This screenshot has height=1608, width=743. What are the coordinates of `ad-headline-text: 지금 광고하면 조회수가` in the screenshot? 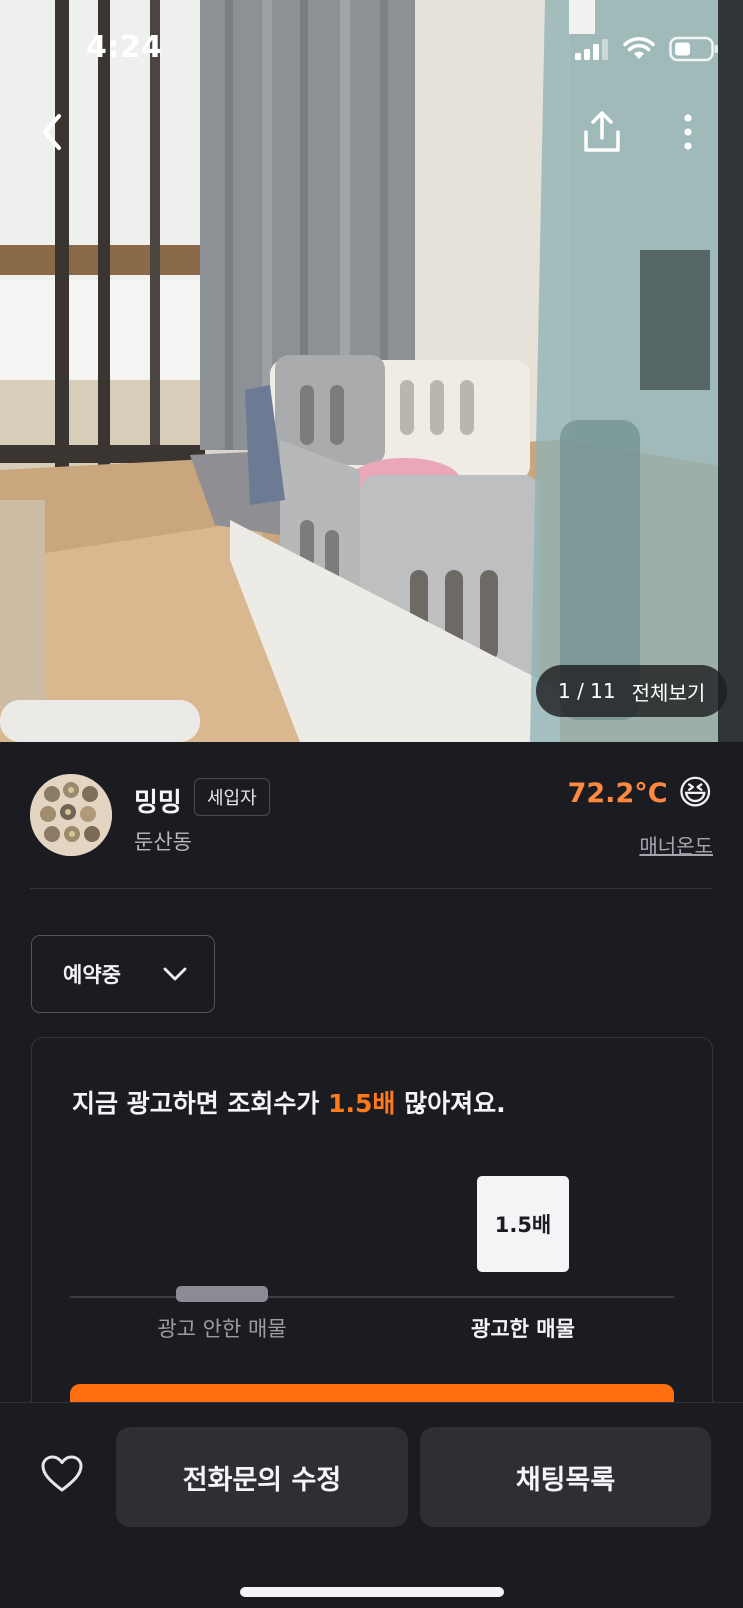 It's located at (200, 1103).